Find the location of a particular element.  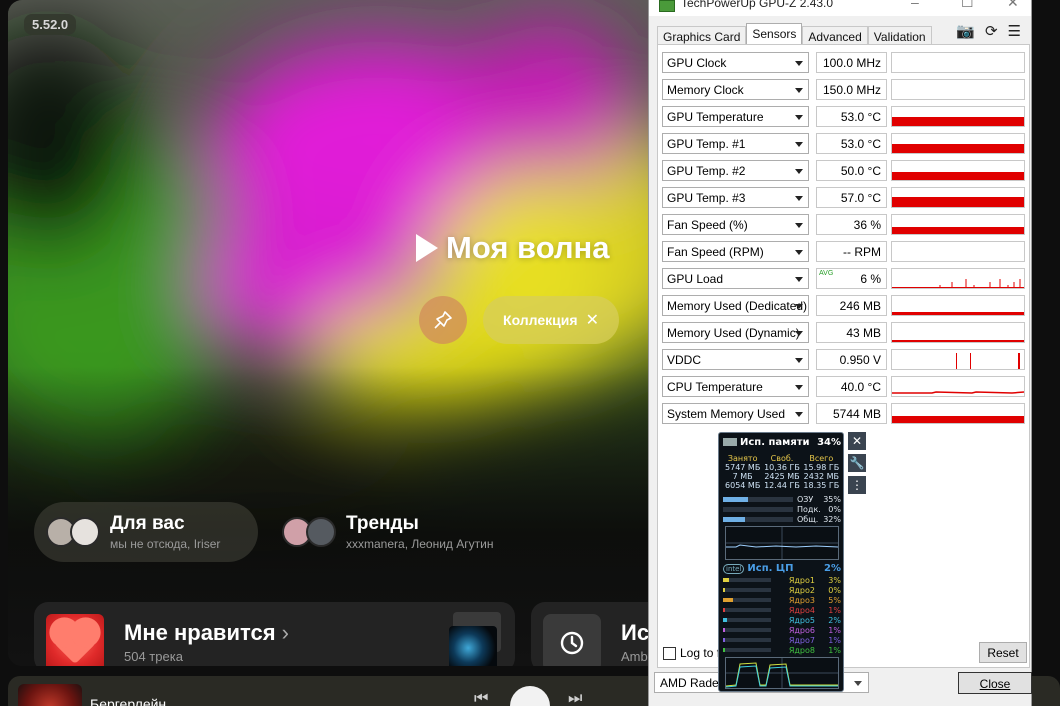

sensor-name-dropdown: Fan Speed (%) is located at coordinates (735, 224).